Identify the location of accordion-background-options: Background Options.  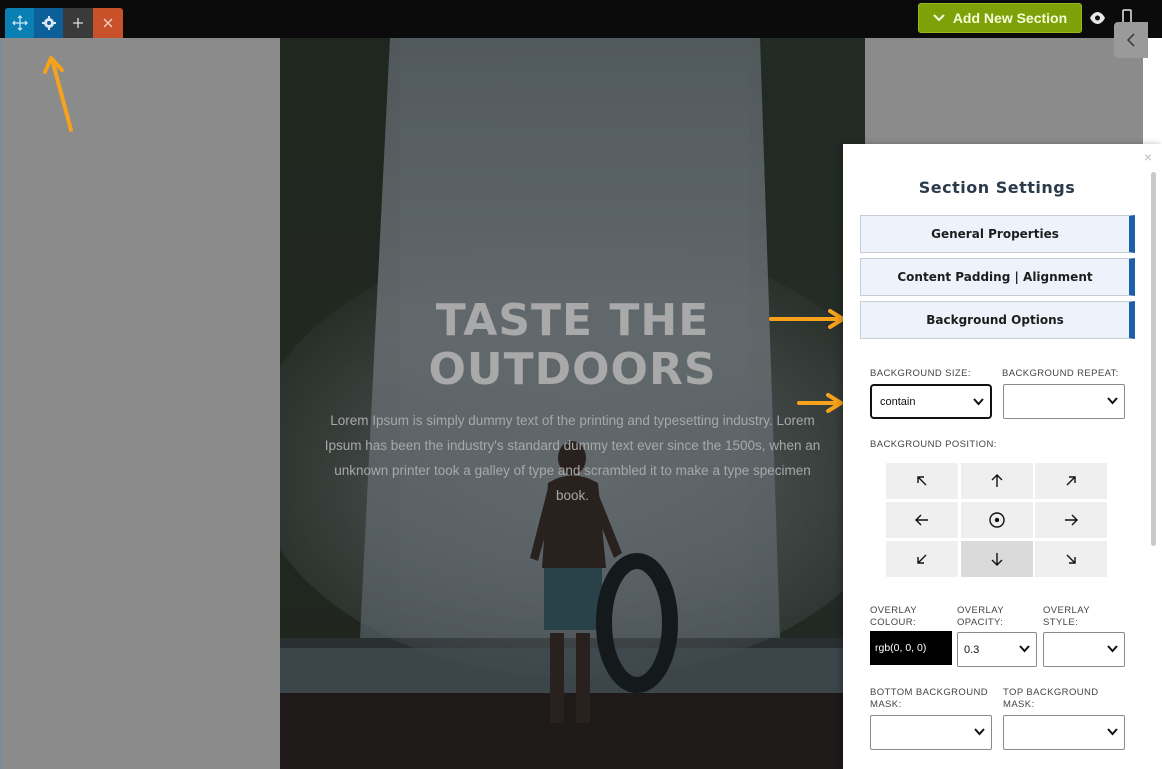
(997, 320).